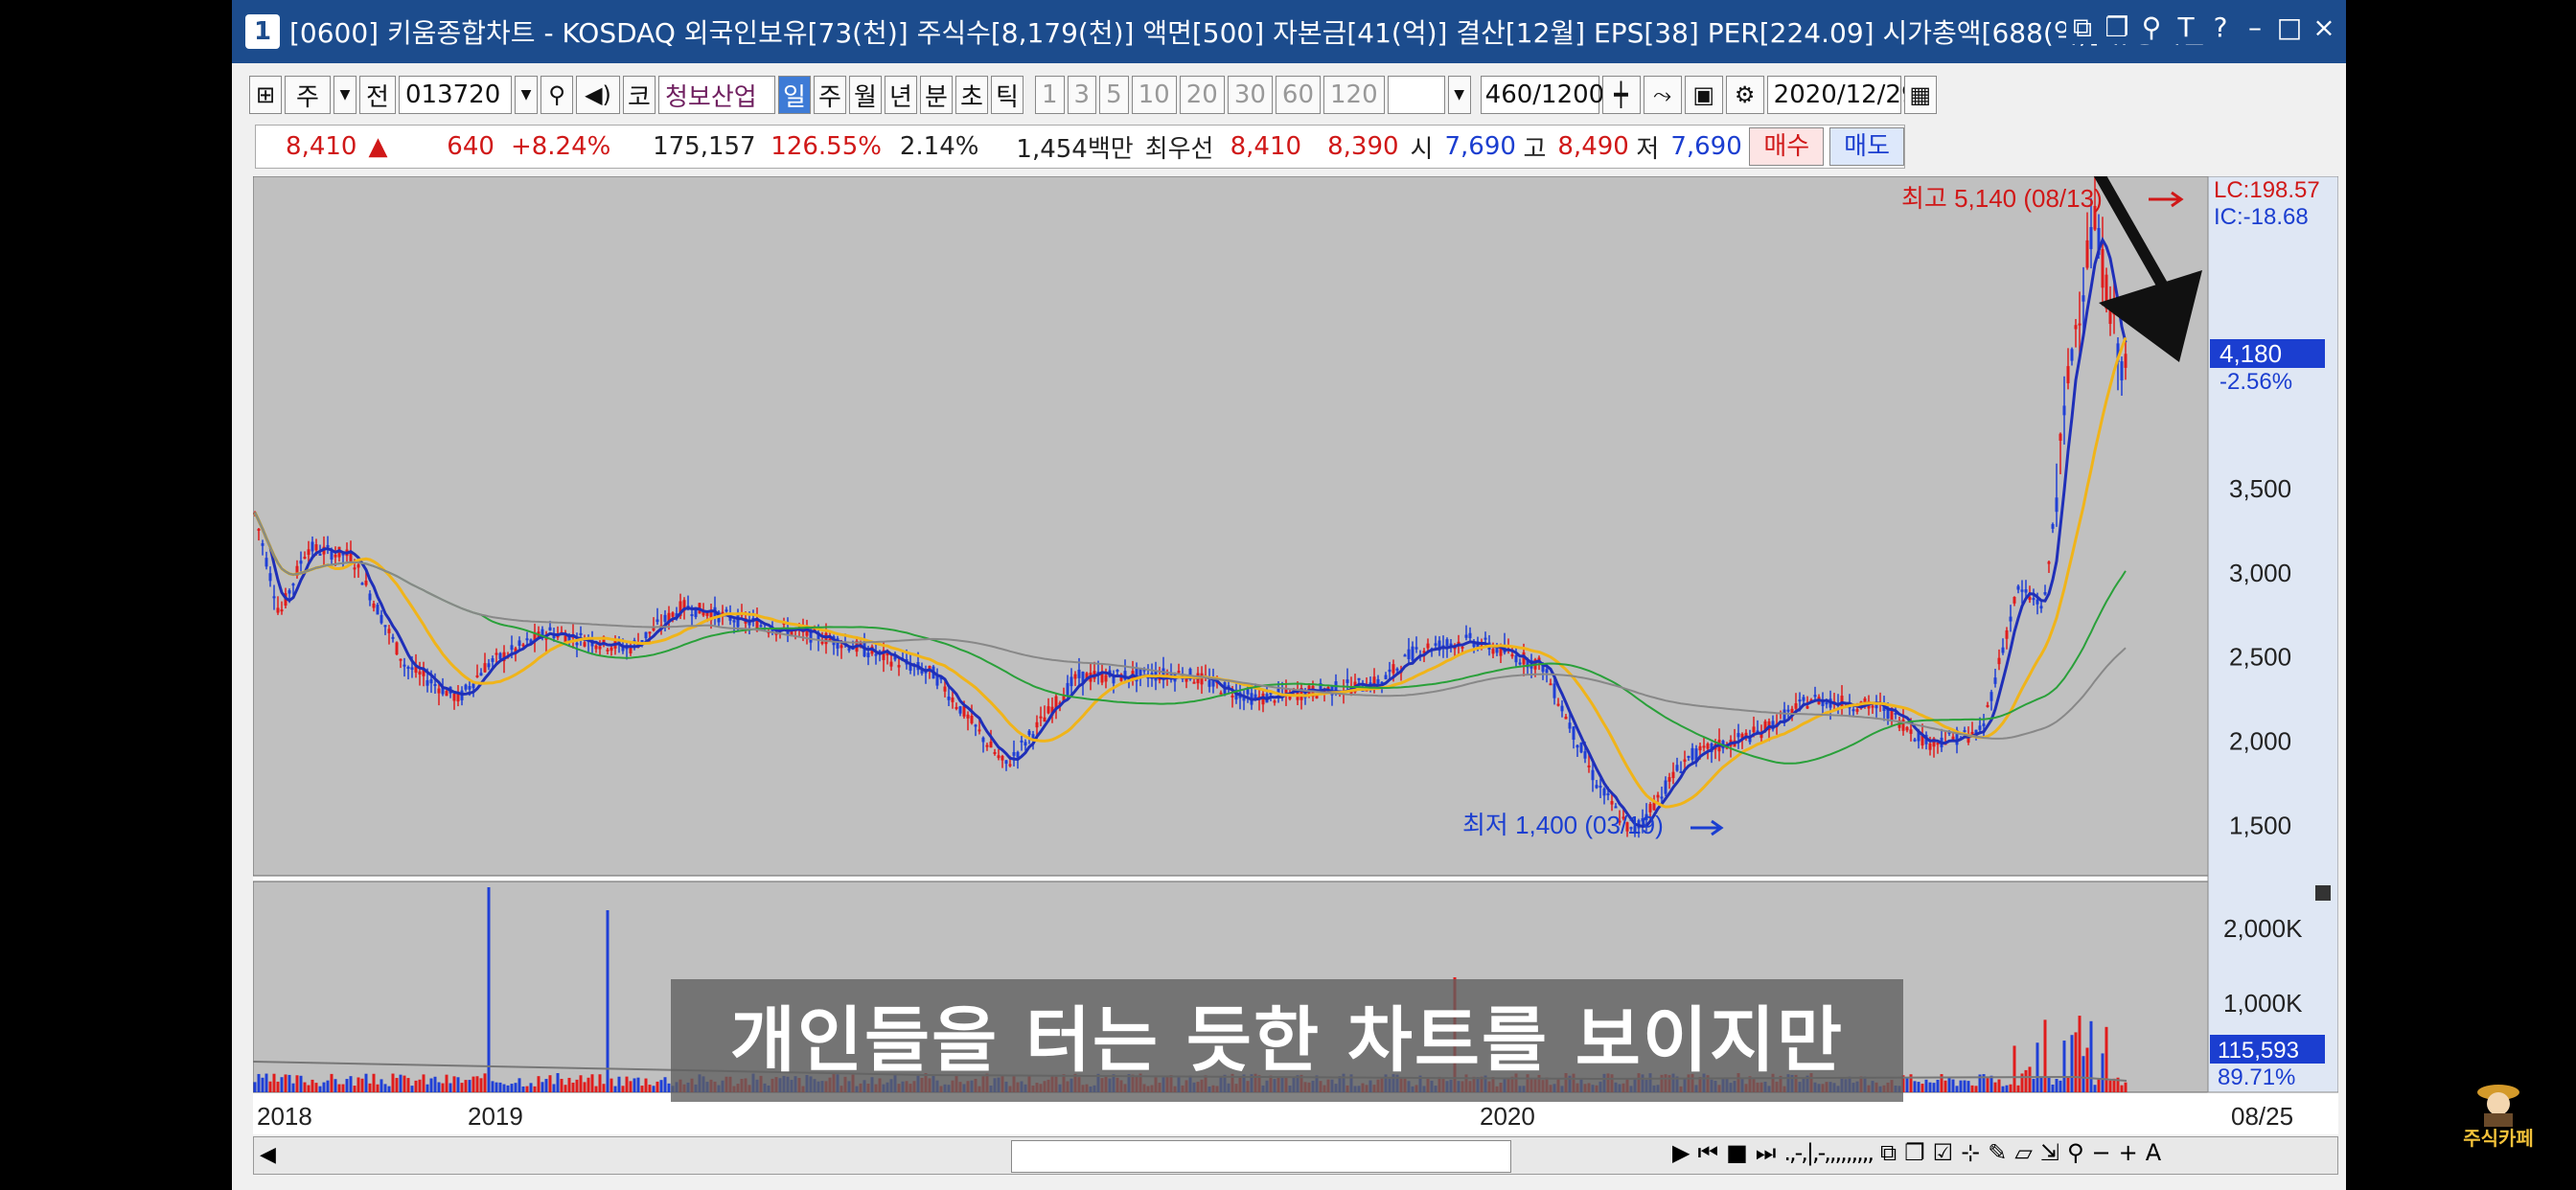  What do you see at coordinates (2075, 1153) in the screenshot?
I see `zoom-icon: ⚲` at bounding box center [2075, 1153].